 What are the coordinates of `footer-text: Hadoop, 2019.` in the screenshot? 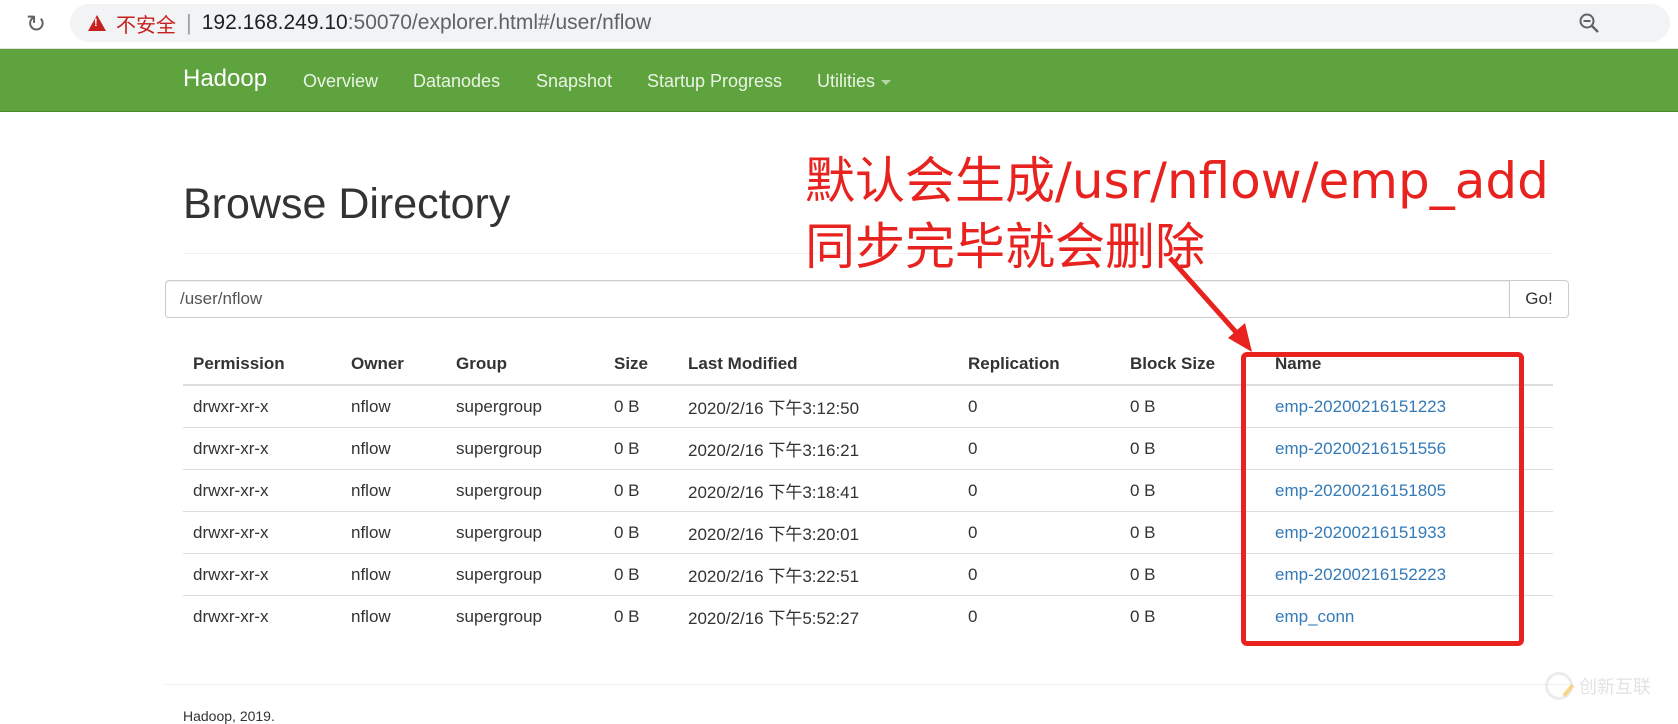 It's located at (229, 716).